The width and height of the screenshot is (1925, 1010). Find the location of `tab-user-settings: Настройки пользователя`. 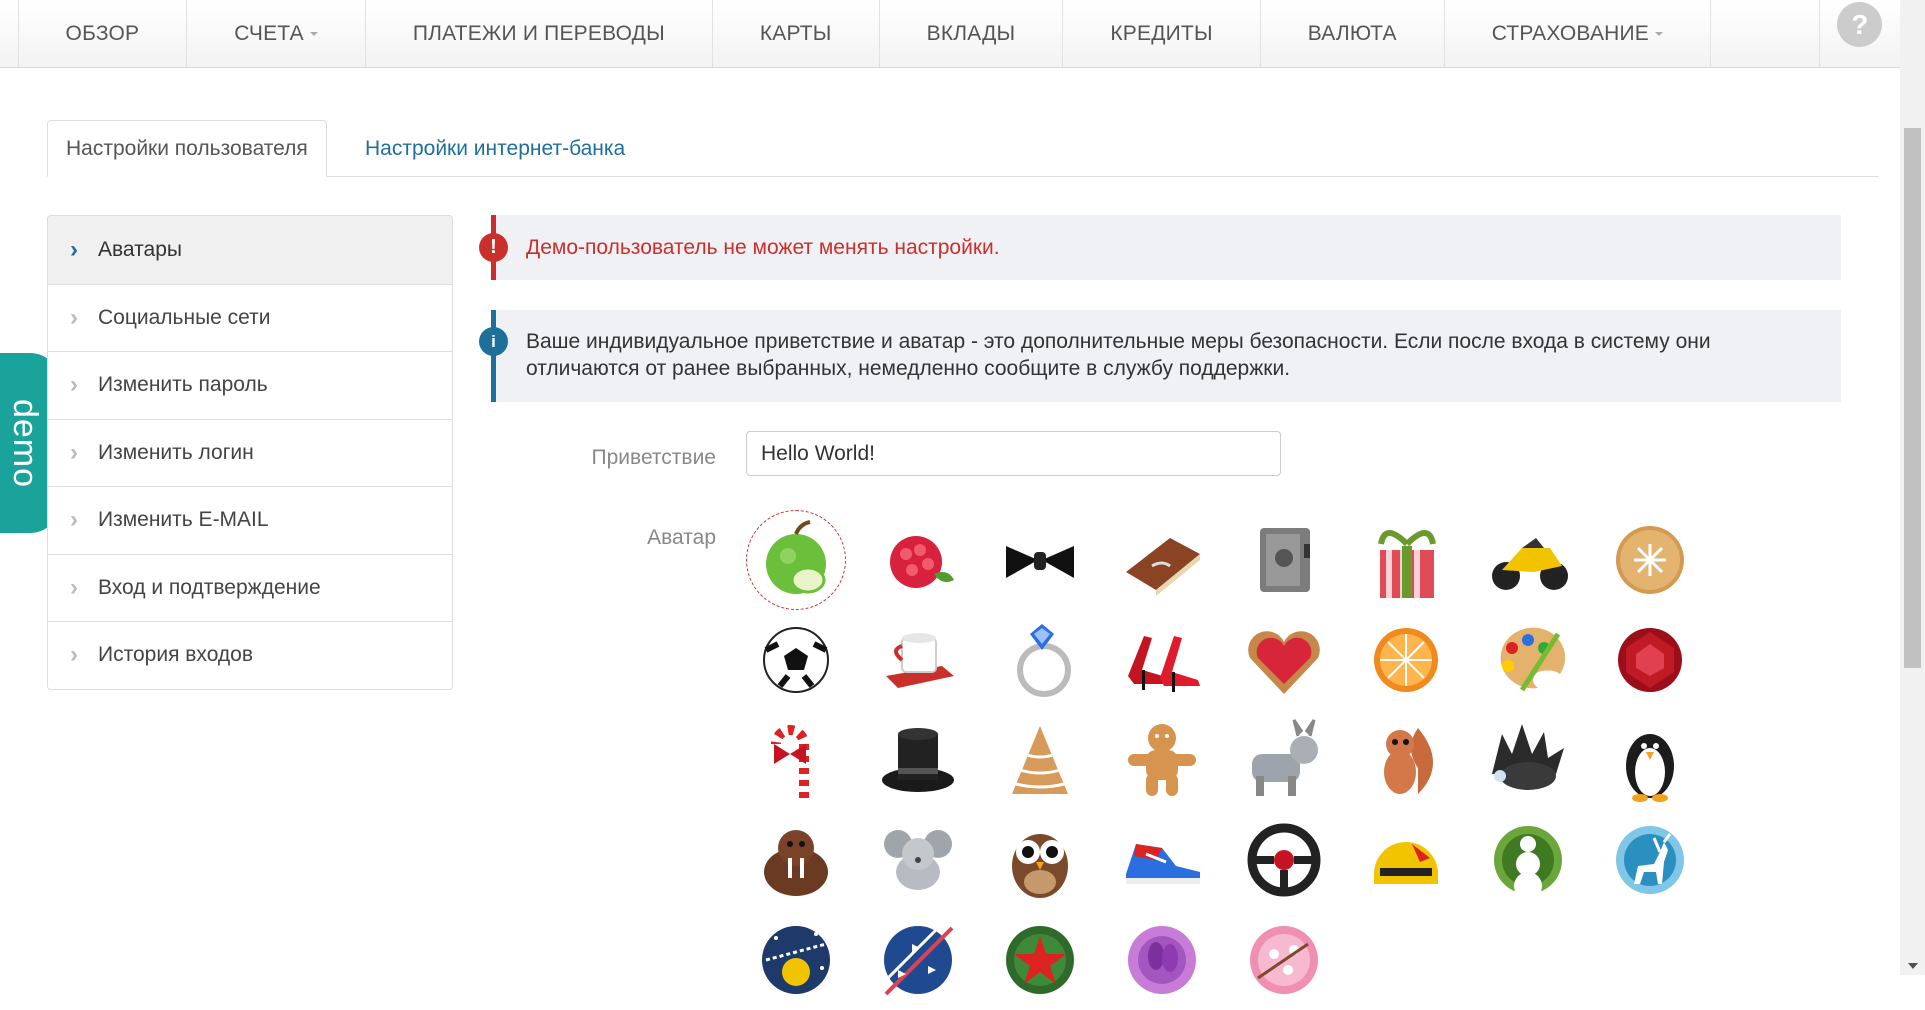

tab-user-settings: Настройки пользователя is located at coordinates (187, 148).